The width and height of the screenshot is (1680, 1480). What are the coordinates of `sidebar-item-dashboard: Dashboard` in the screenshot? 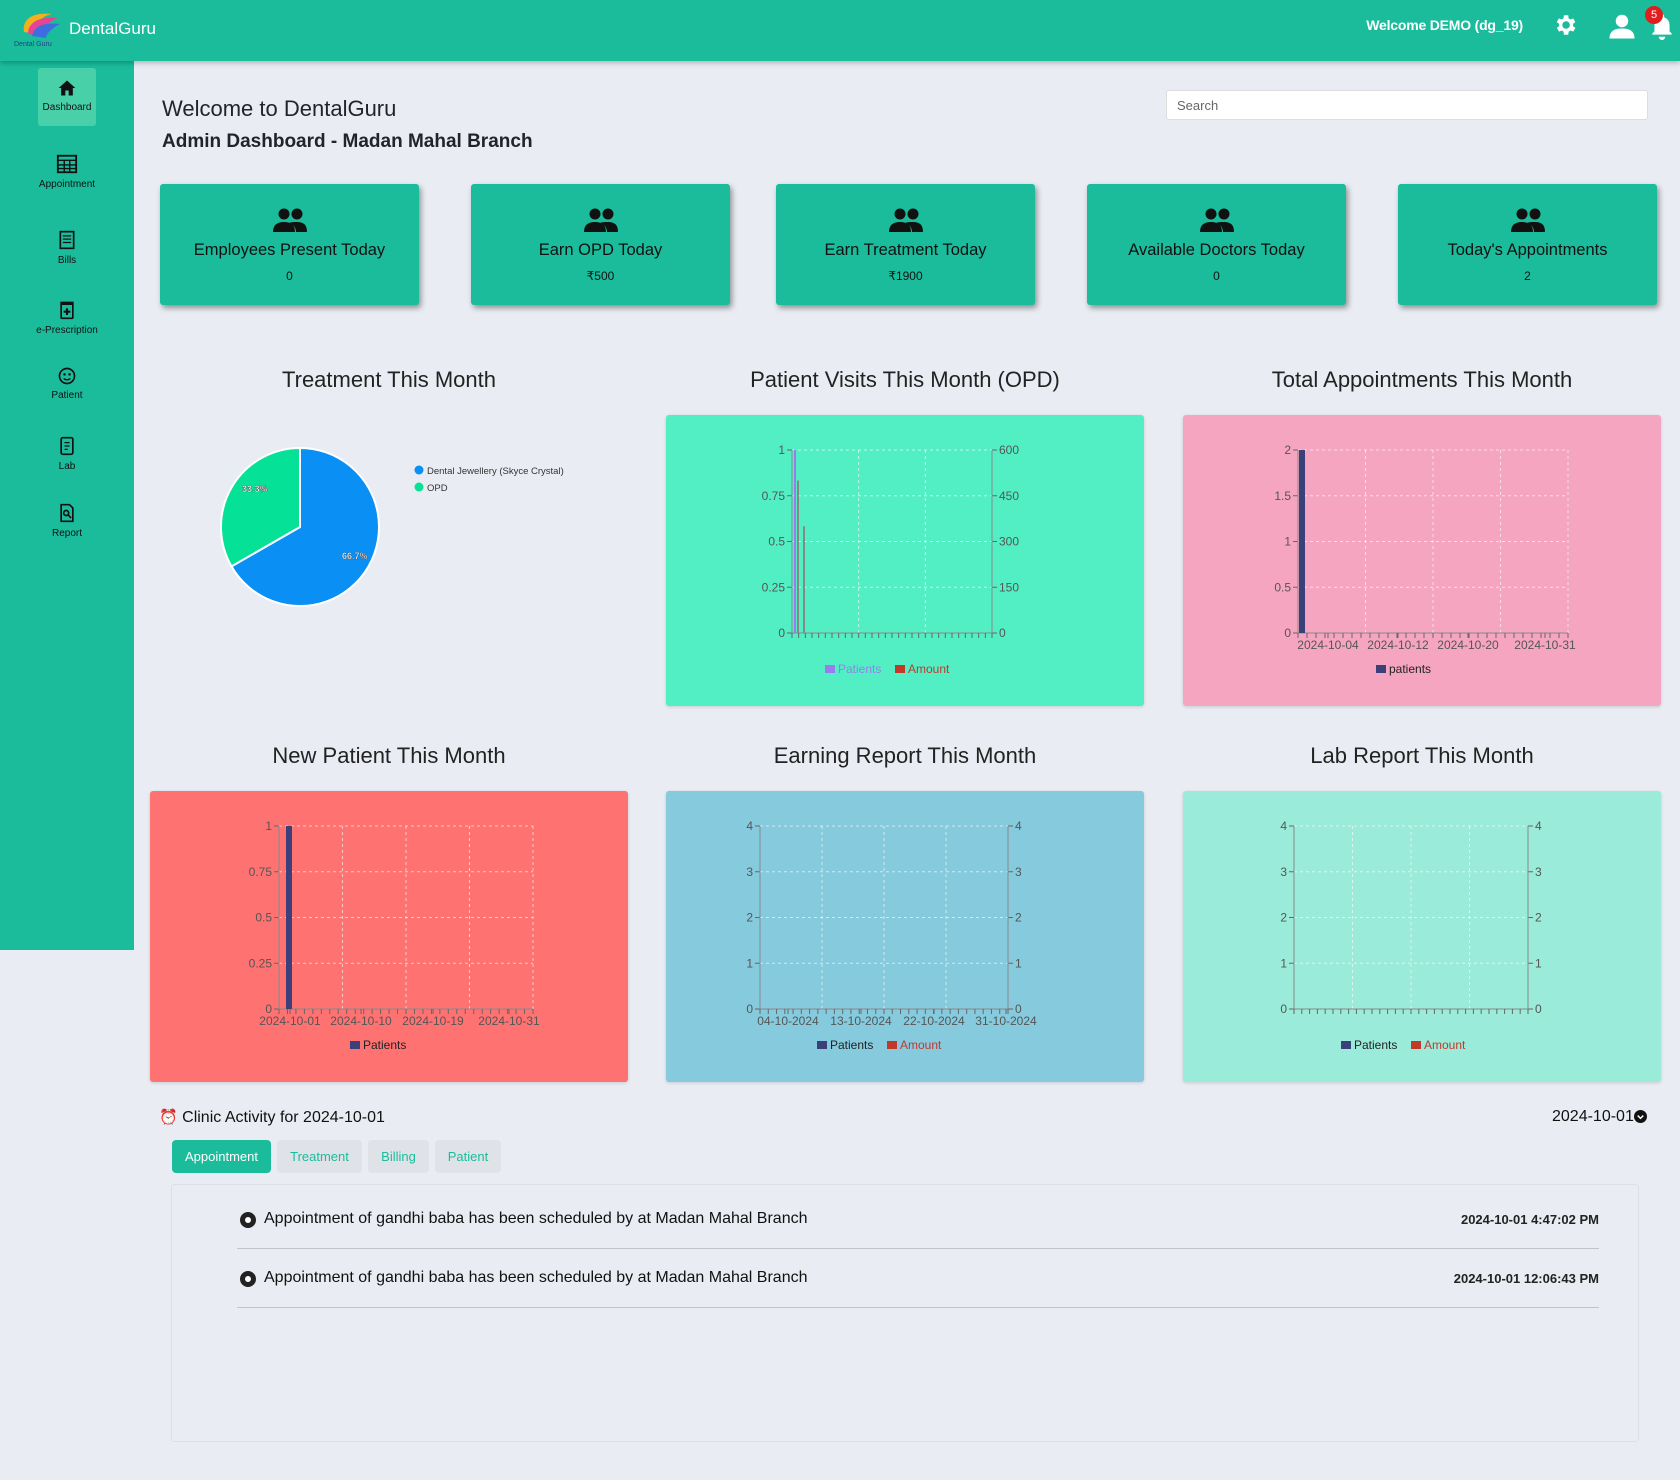 It's located at (67, 97).